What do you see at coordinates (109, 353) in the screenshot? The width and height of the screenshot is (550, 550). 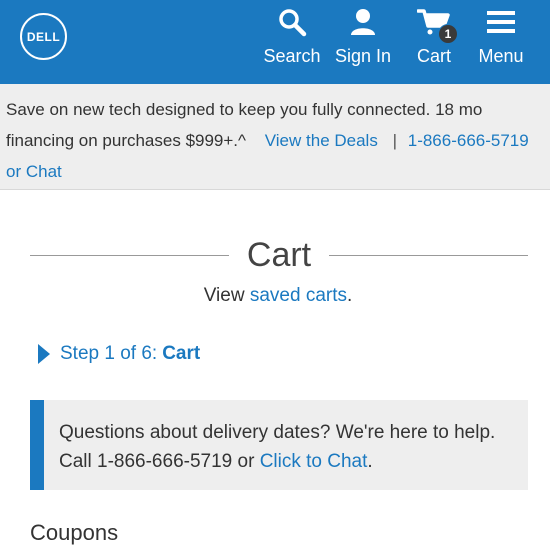 I see `step-prefix: Step 1 of 6:` at bounding box center [109, 353].